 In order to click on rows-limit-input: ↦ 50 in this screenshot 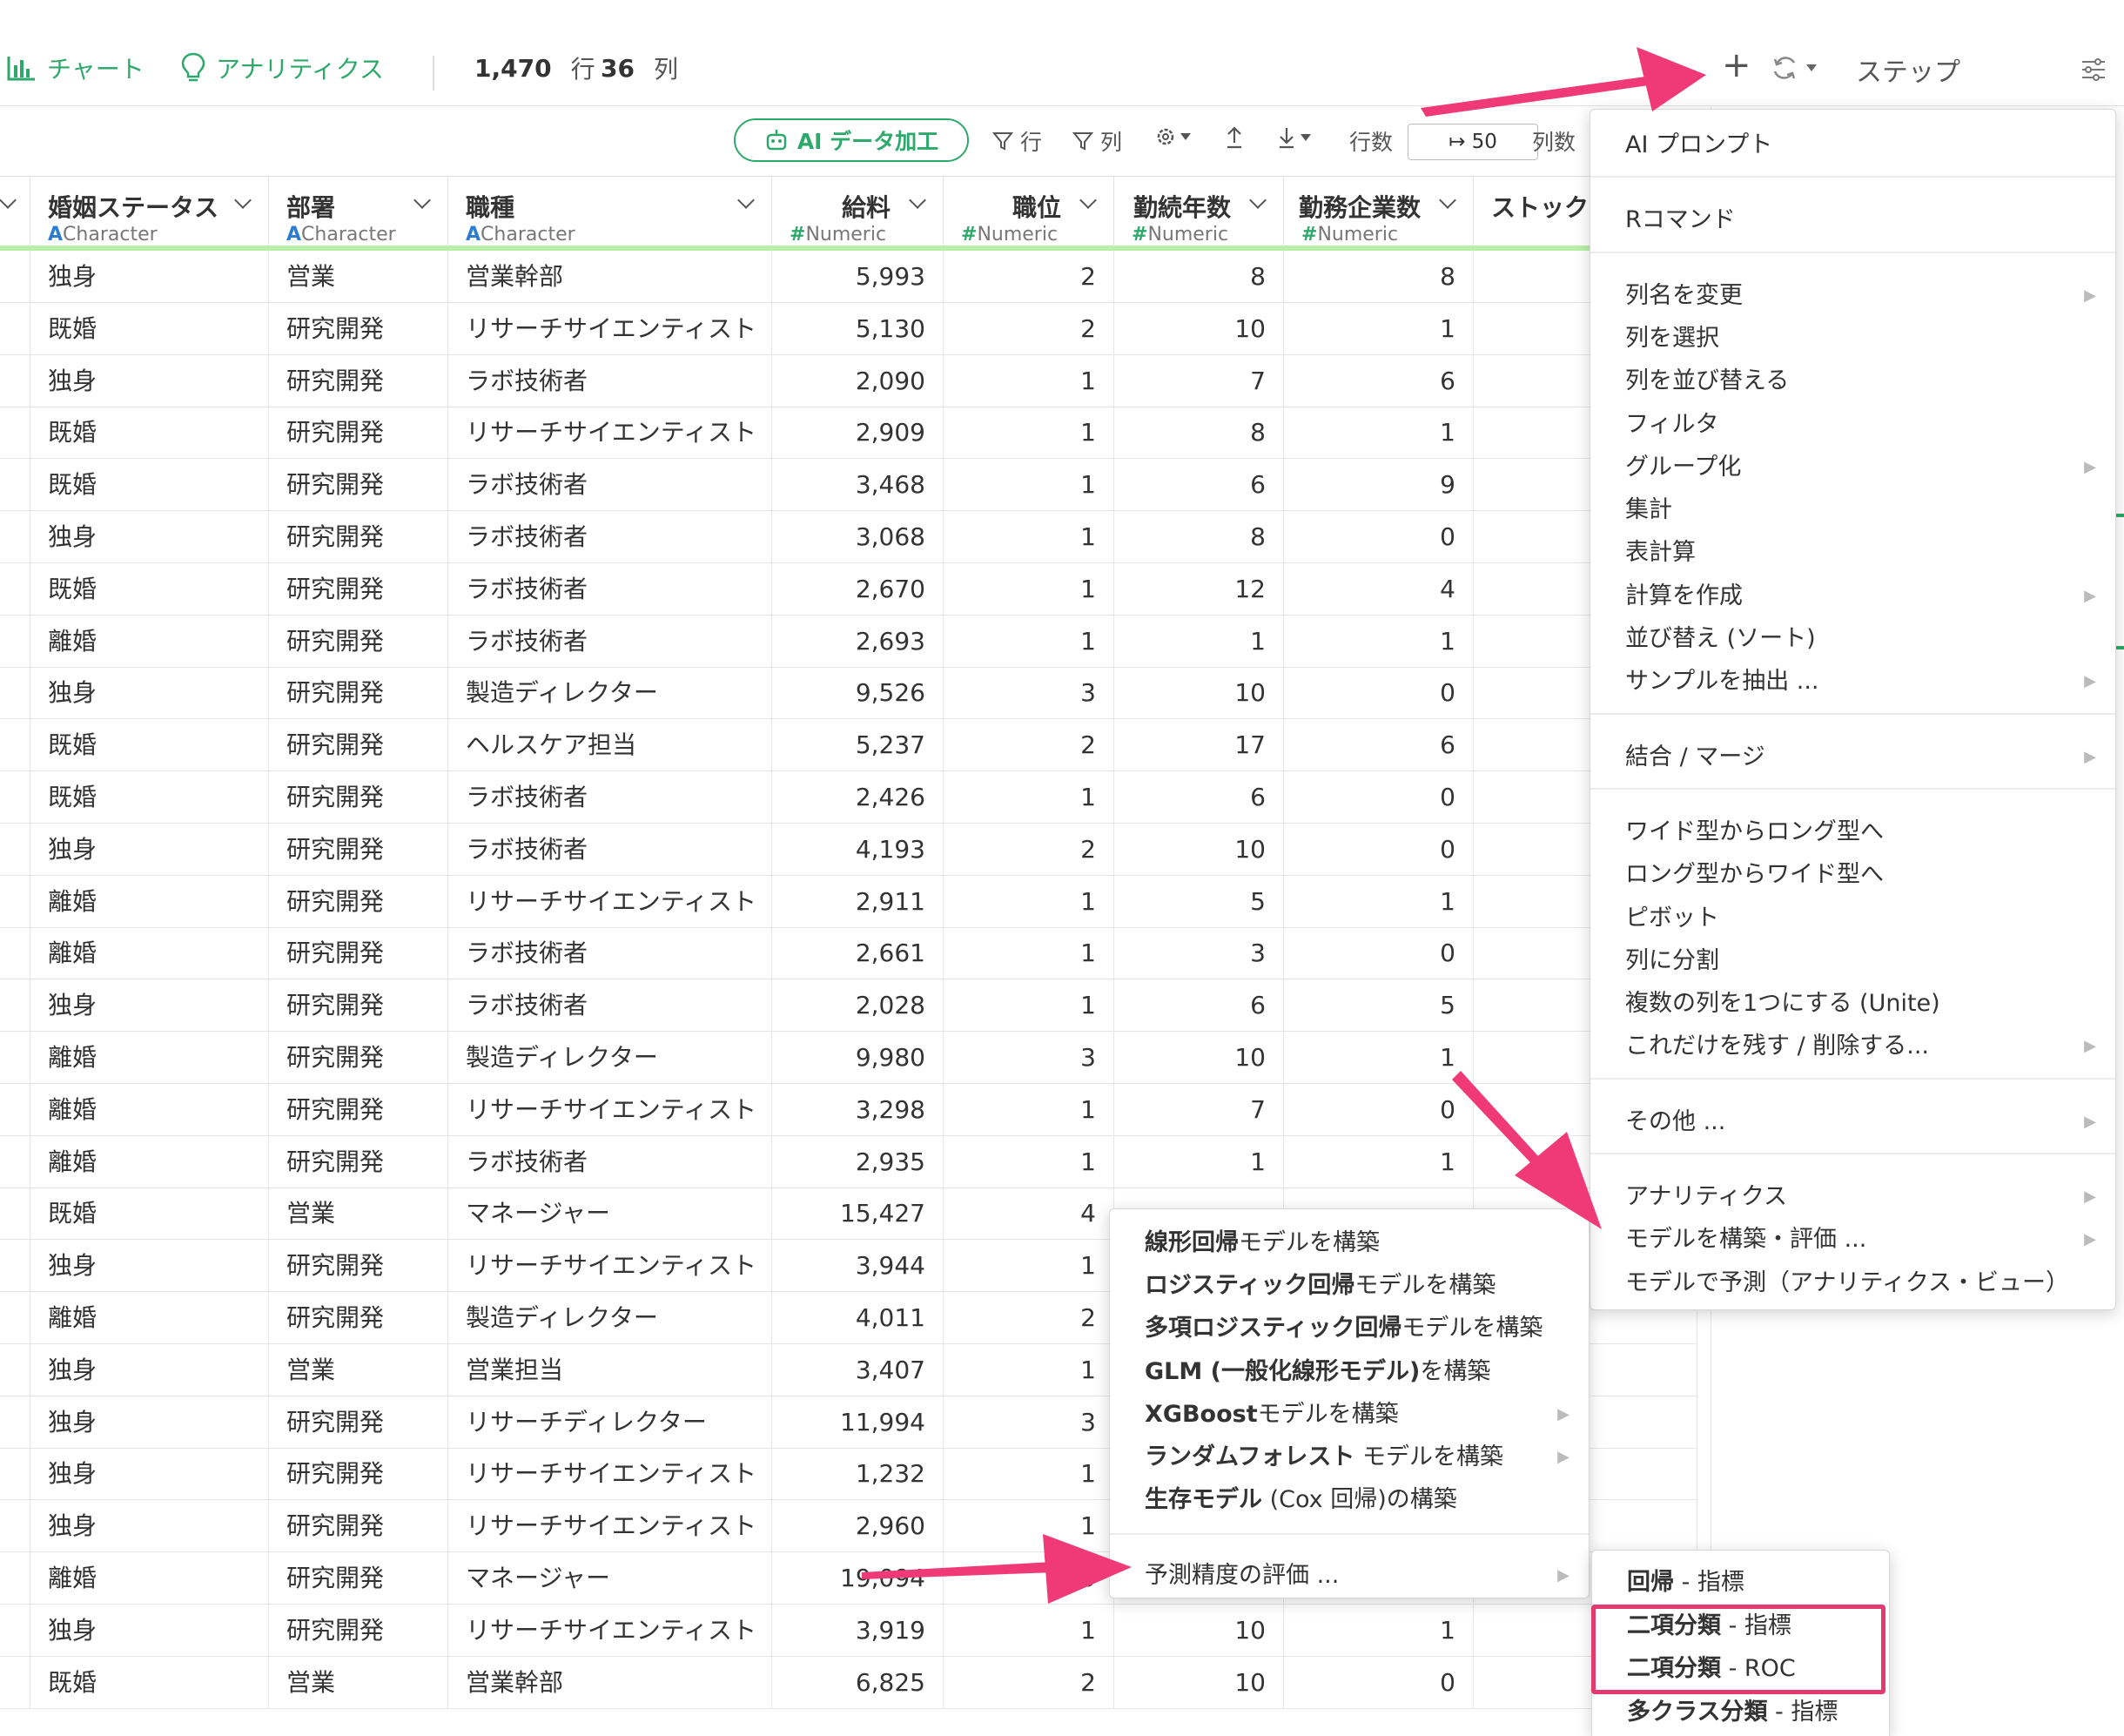, I will do `click(1473, 142)`.